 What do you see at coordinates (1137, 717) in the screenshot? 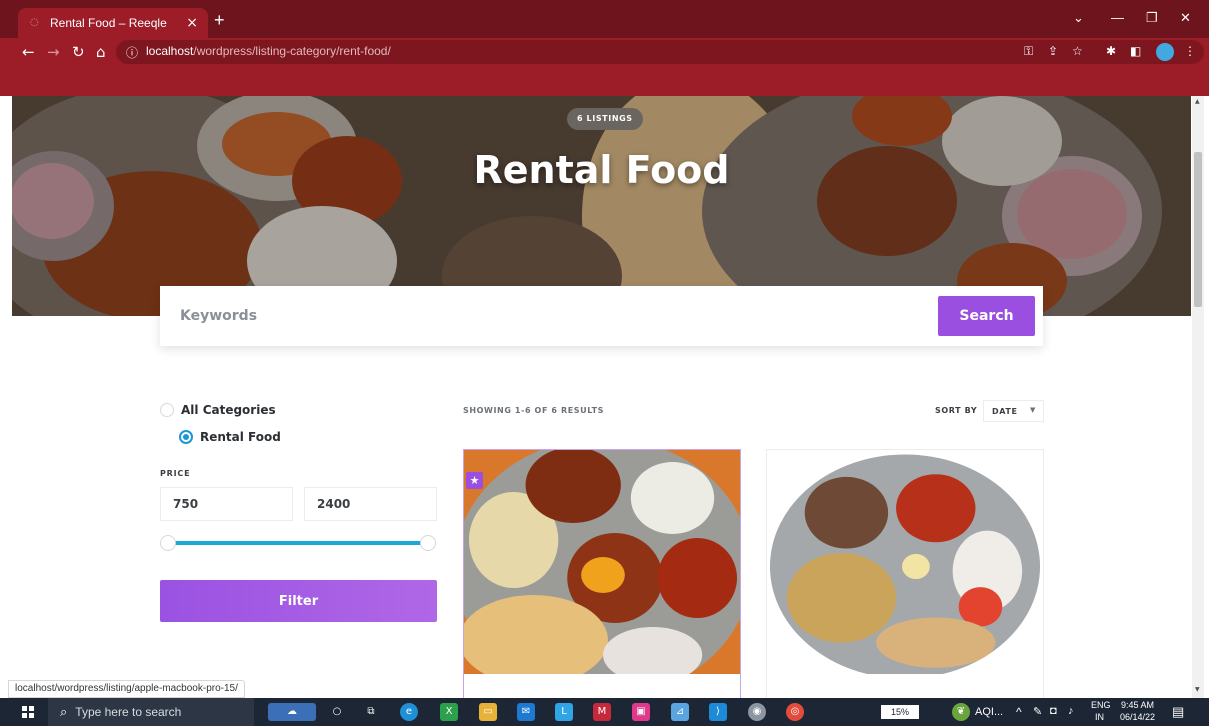
I see `clock-date: 06/14/22` at bounding box center [1137, 717].